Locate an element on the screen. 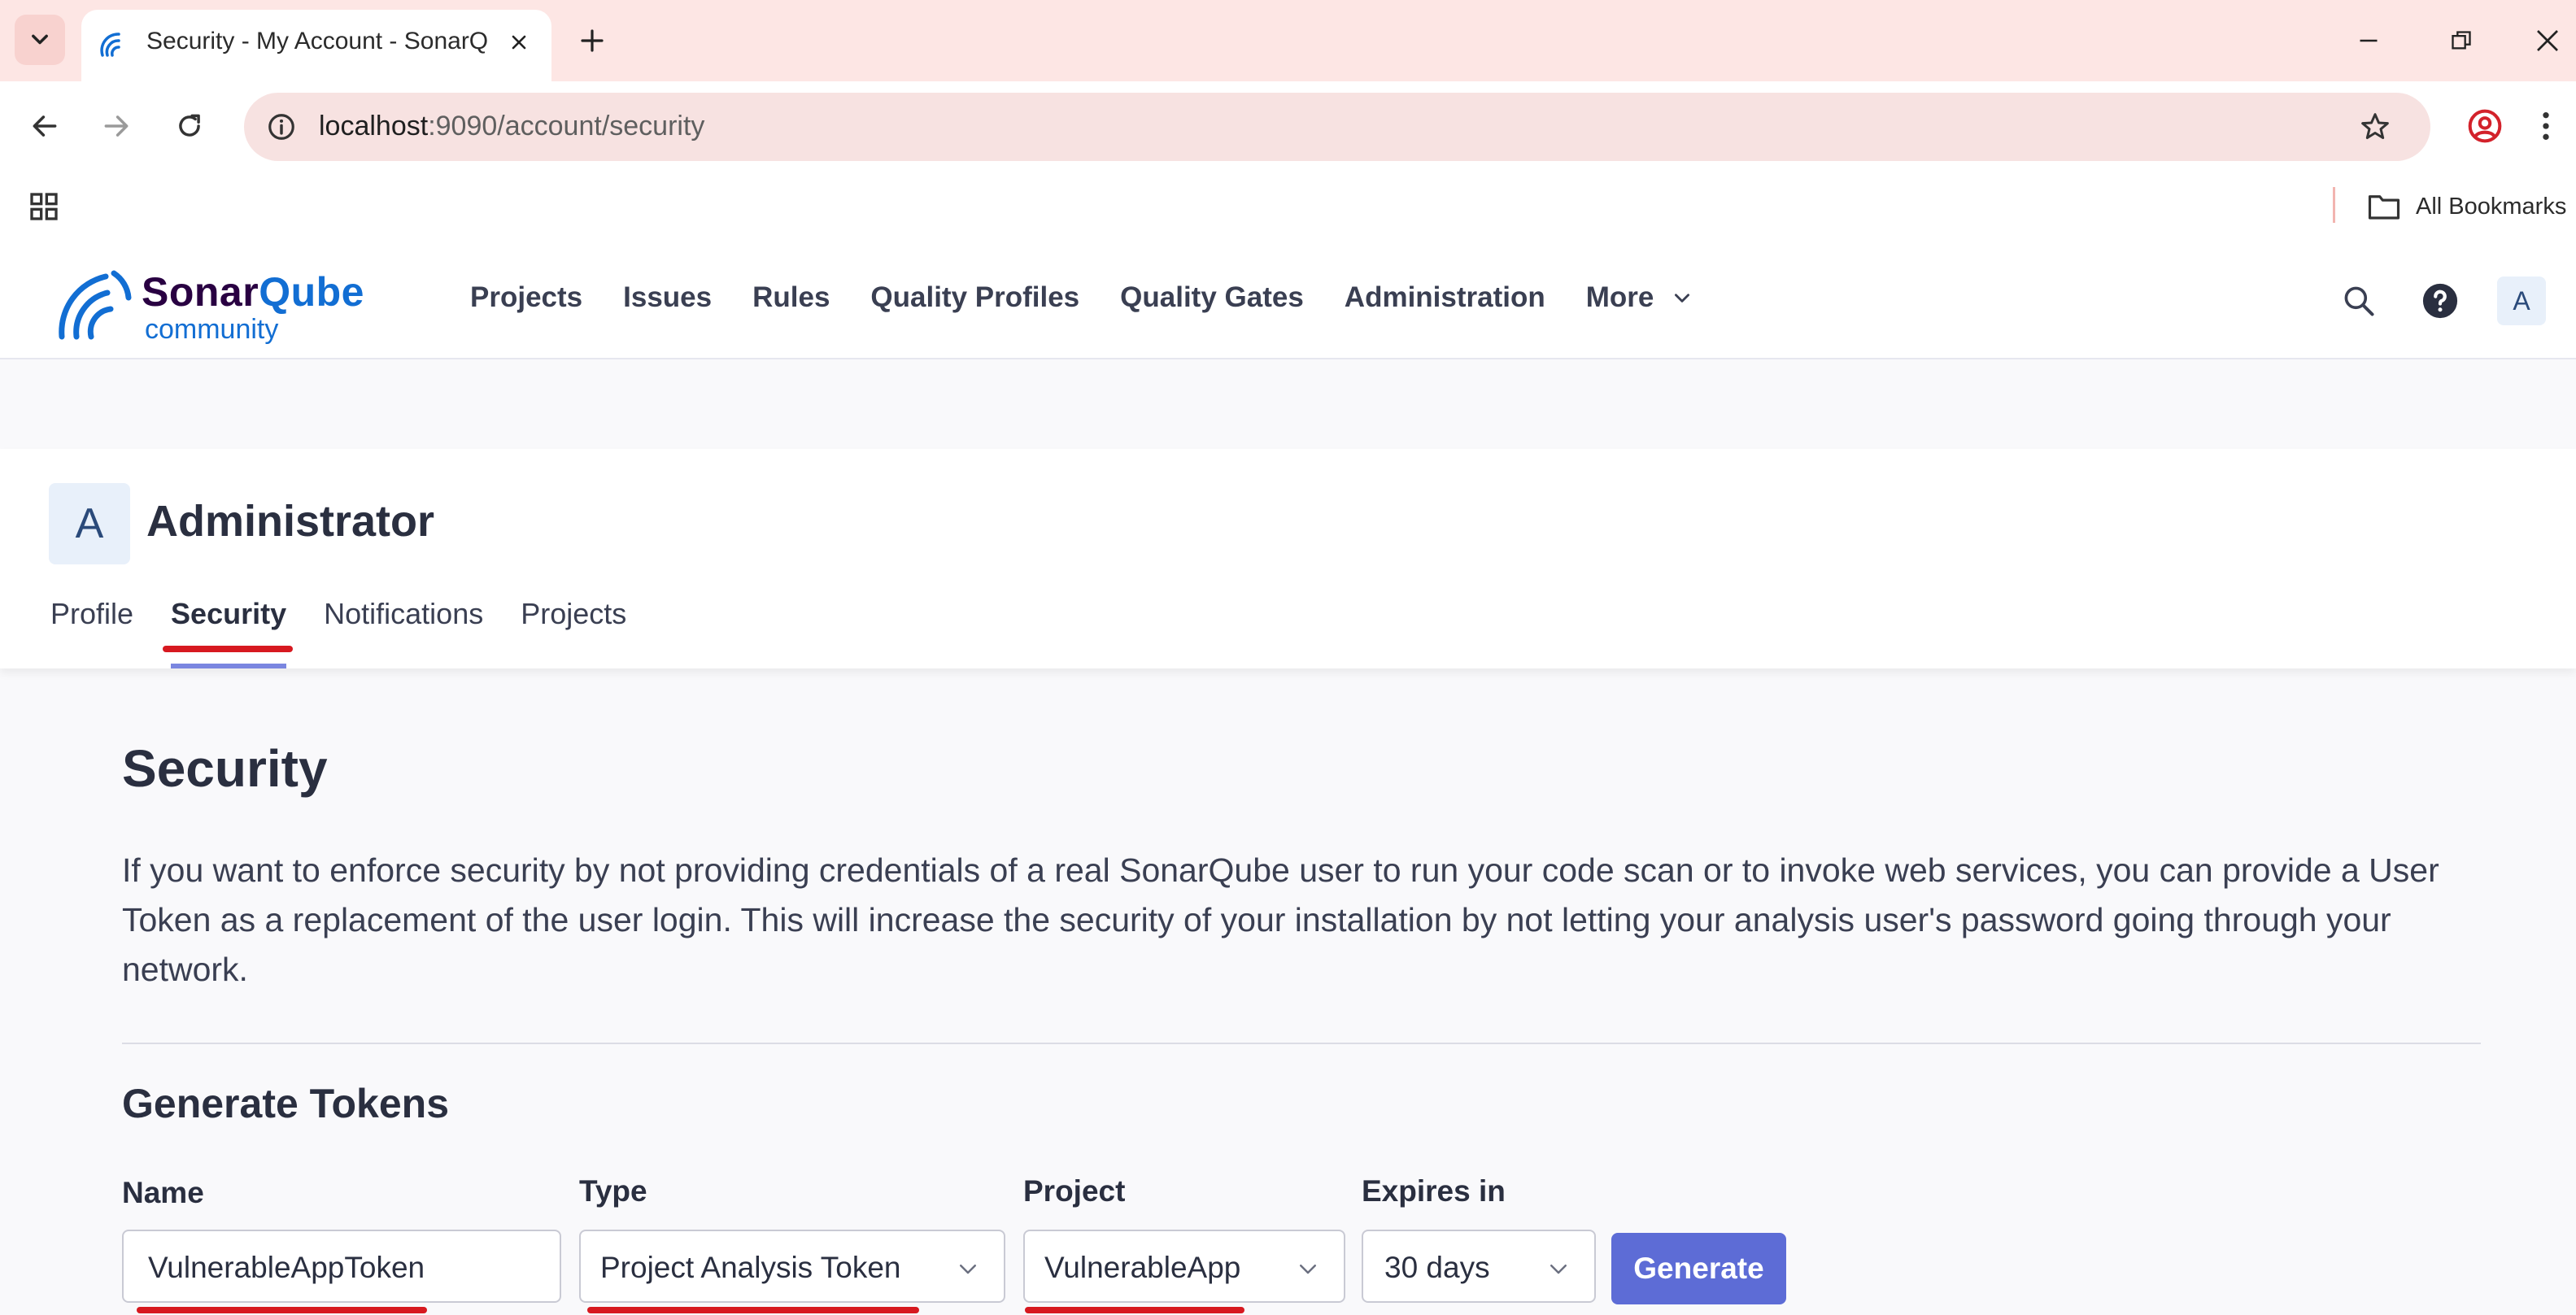  page-title: Security is located at coordinates (225, 768).